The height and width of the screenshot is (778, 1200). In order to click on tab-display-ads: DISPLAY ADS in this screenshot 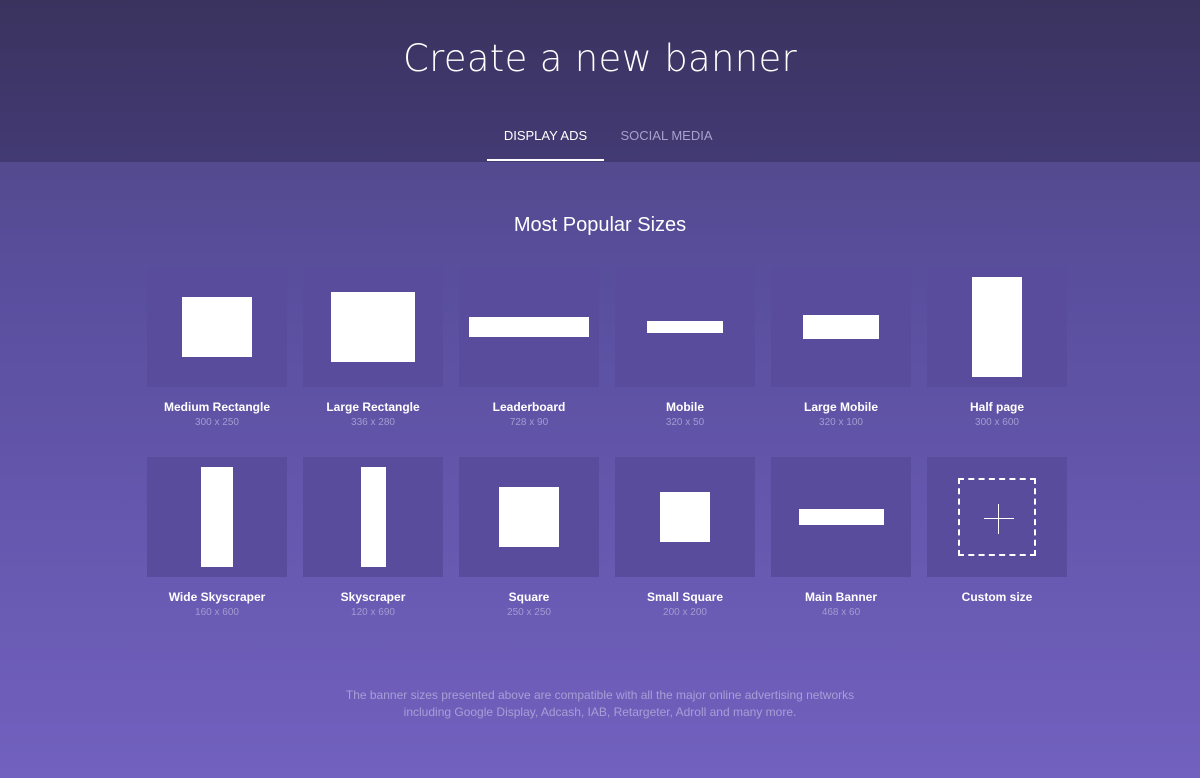, I will do `click(545, 135)`.